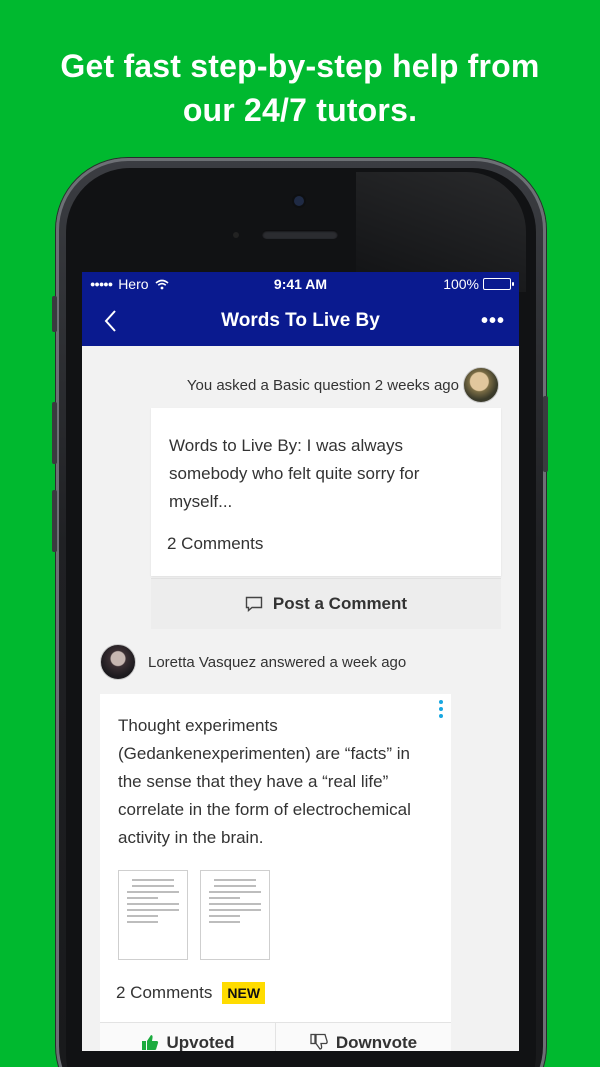 The width and height of the screenshot is (600, 1067). I want to click on promo-line-2: our 24/7 tutors., so click(300, 110).